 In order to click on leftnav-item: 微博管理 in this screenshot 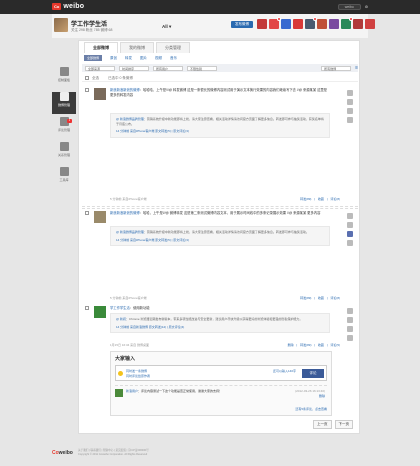, I will do `click(64, 103)`.